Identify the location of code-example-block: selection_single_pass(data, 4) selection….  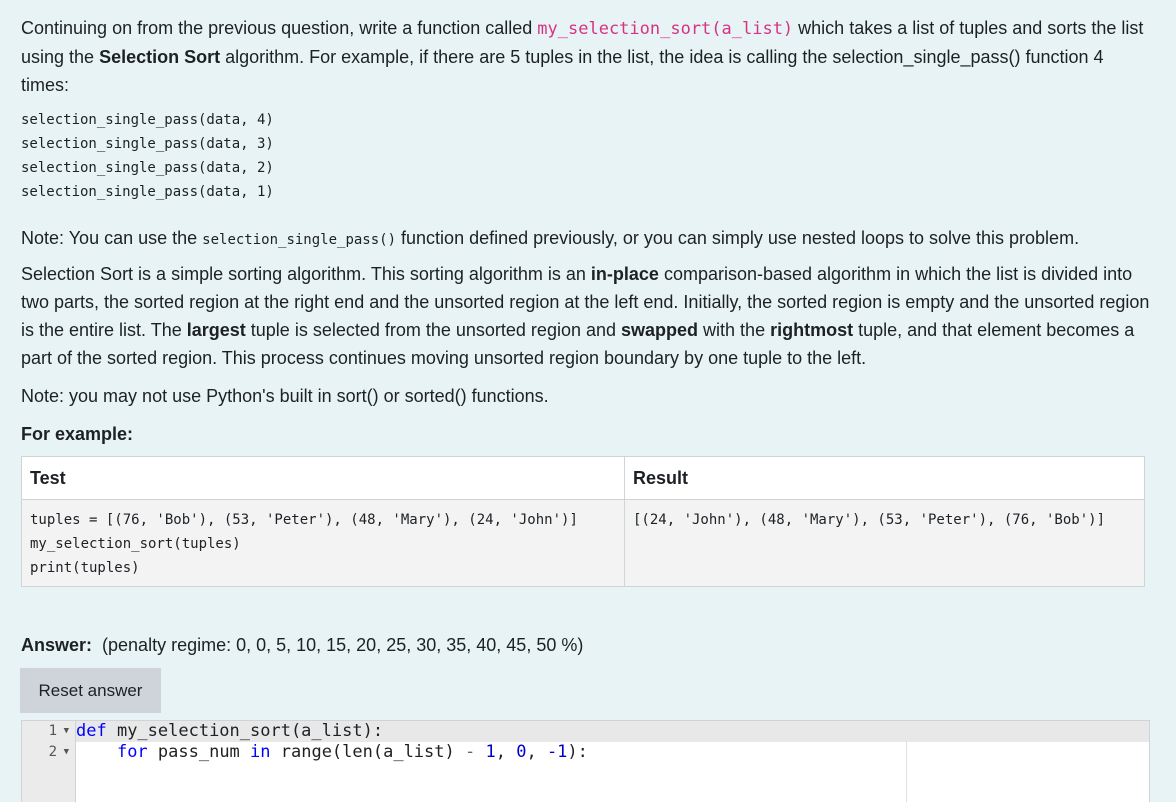
(147, 156).